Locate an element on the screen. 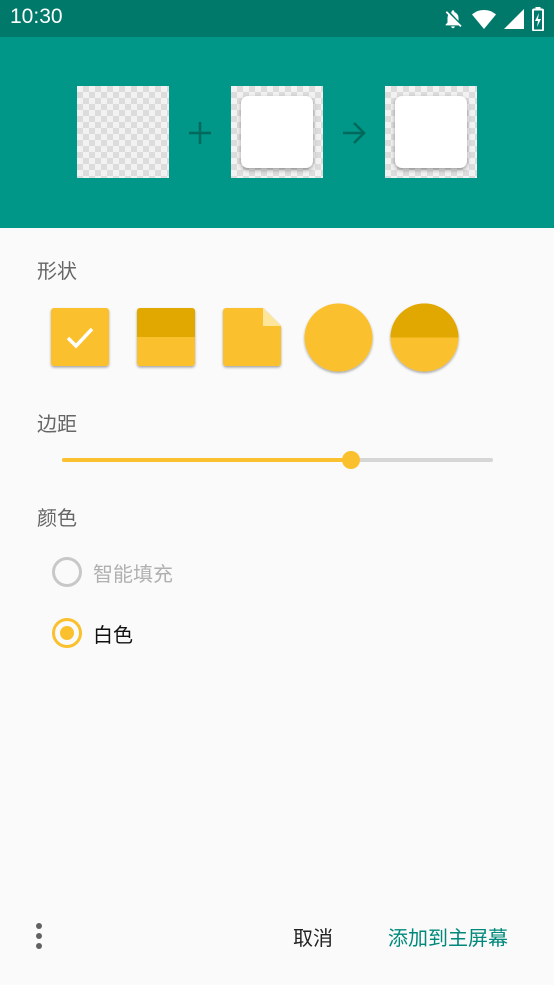 Image resolution: width=554 pixels, height=985 pixels. result-icon-preview is located at coordinates (431, 132).